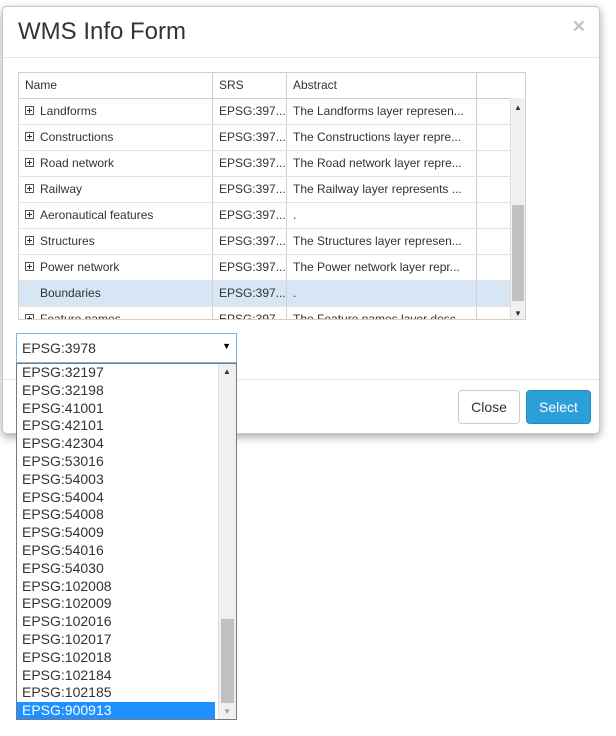 The height and width of the screenshot is (736, 616). Describe the element at coordinates (97, 215) in the screenshot. I see `layer-name: Aeronautical features` at that location.